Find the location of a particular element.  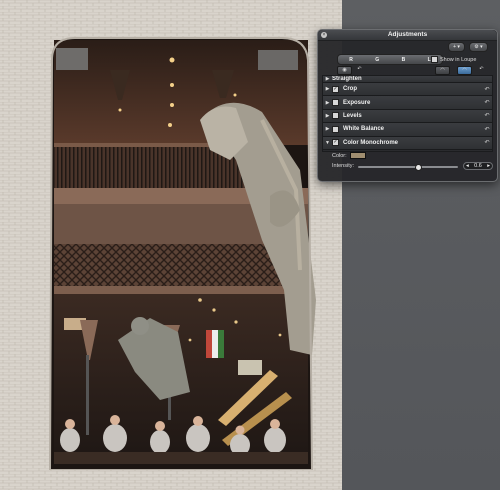

hud-toolbar: + ▾ ⚙ ▾ is located at coordinates (407, 47).